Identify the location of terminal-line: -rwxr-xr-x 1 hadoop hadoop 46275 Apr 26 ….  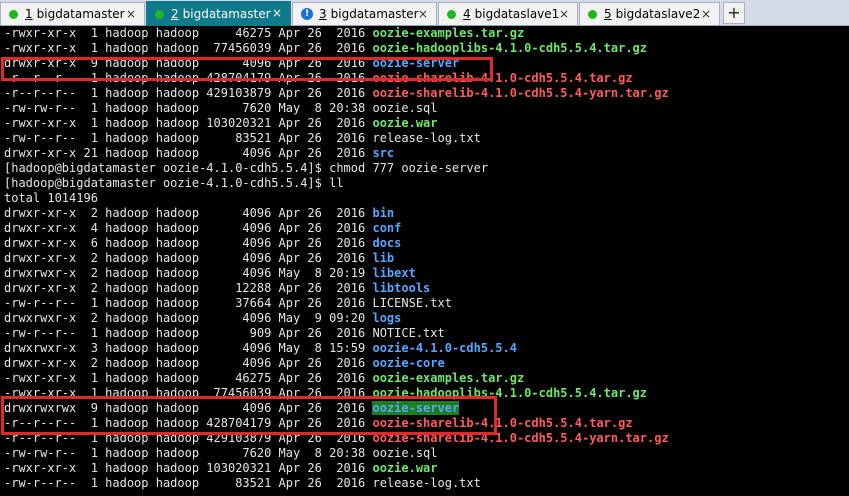
(264, 33).